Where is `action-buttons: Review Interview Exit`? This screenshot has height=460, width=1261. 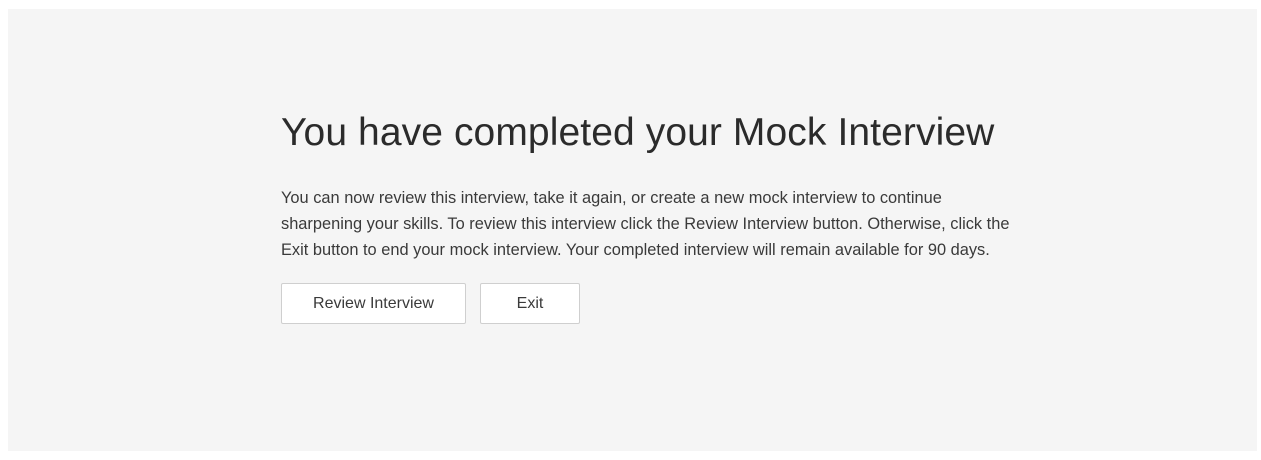
action-buttons: Review Interview Exit is located at coordinates (661, 303).